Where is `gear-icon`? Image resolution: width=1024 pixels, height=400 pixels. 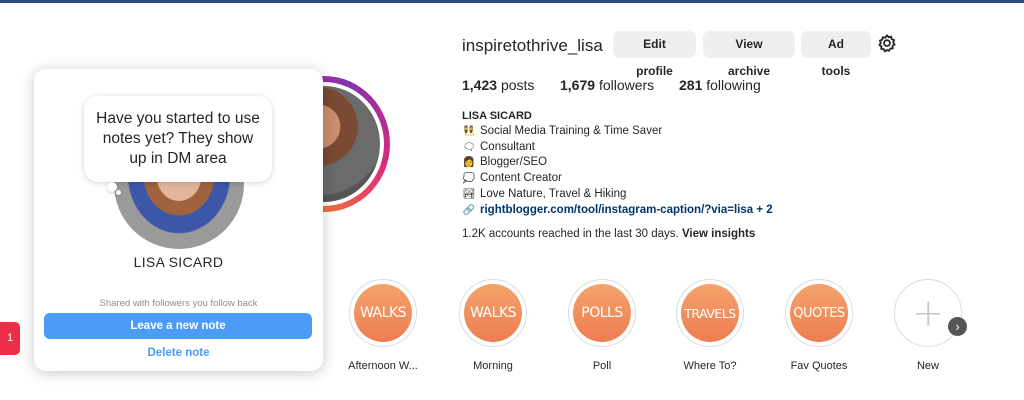 gear-icon is located at coordinates (887, 44).